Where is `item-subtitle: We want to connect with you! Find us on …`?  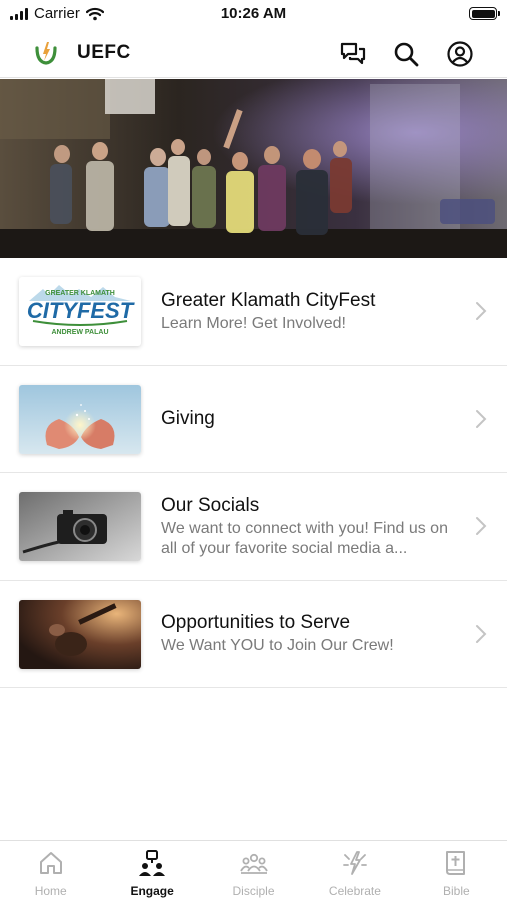 item-subtitle: We want to connect with you! Find us on … is located at coordinates (304, 538).